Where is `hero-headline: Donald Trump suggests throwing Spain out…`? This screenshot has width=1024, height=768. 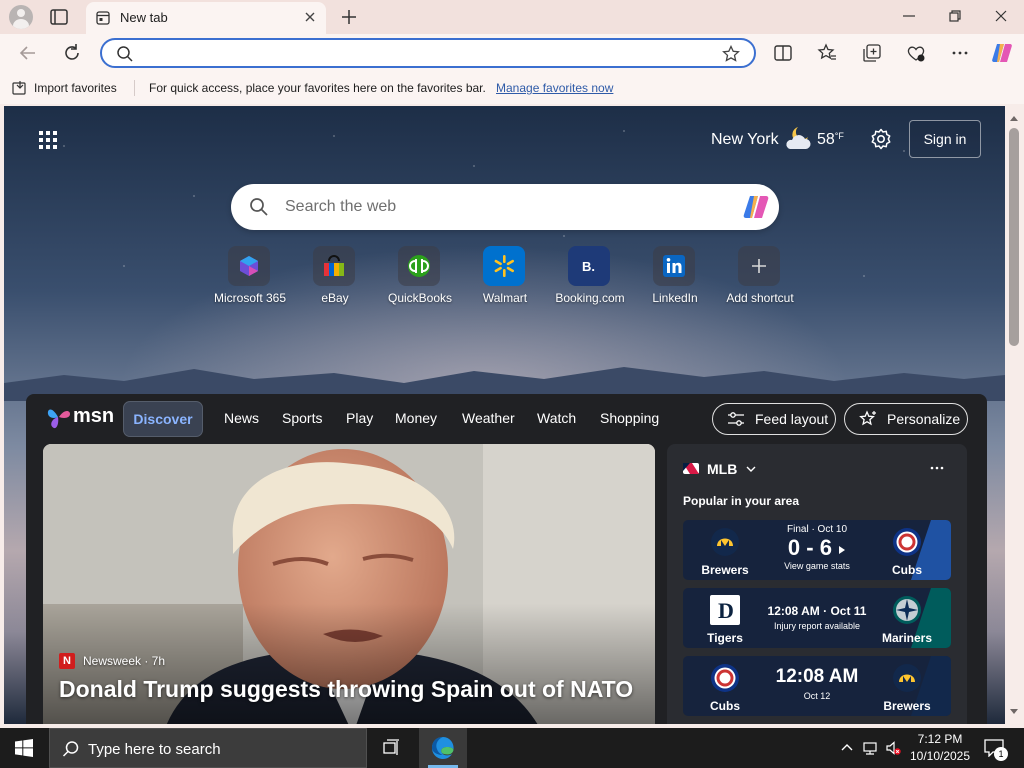
hero-headline: Donald Trump suggests throwing Spain out… is located at coordinates (346, 689).